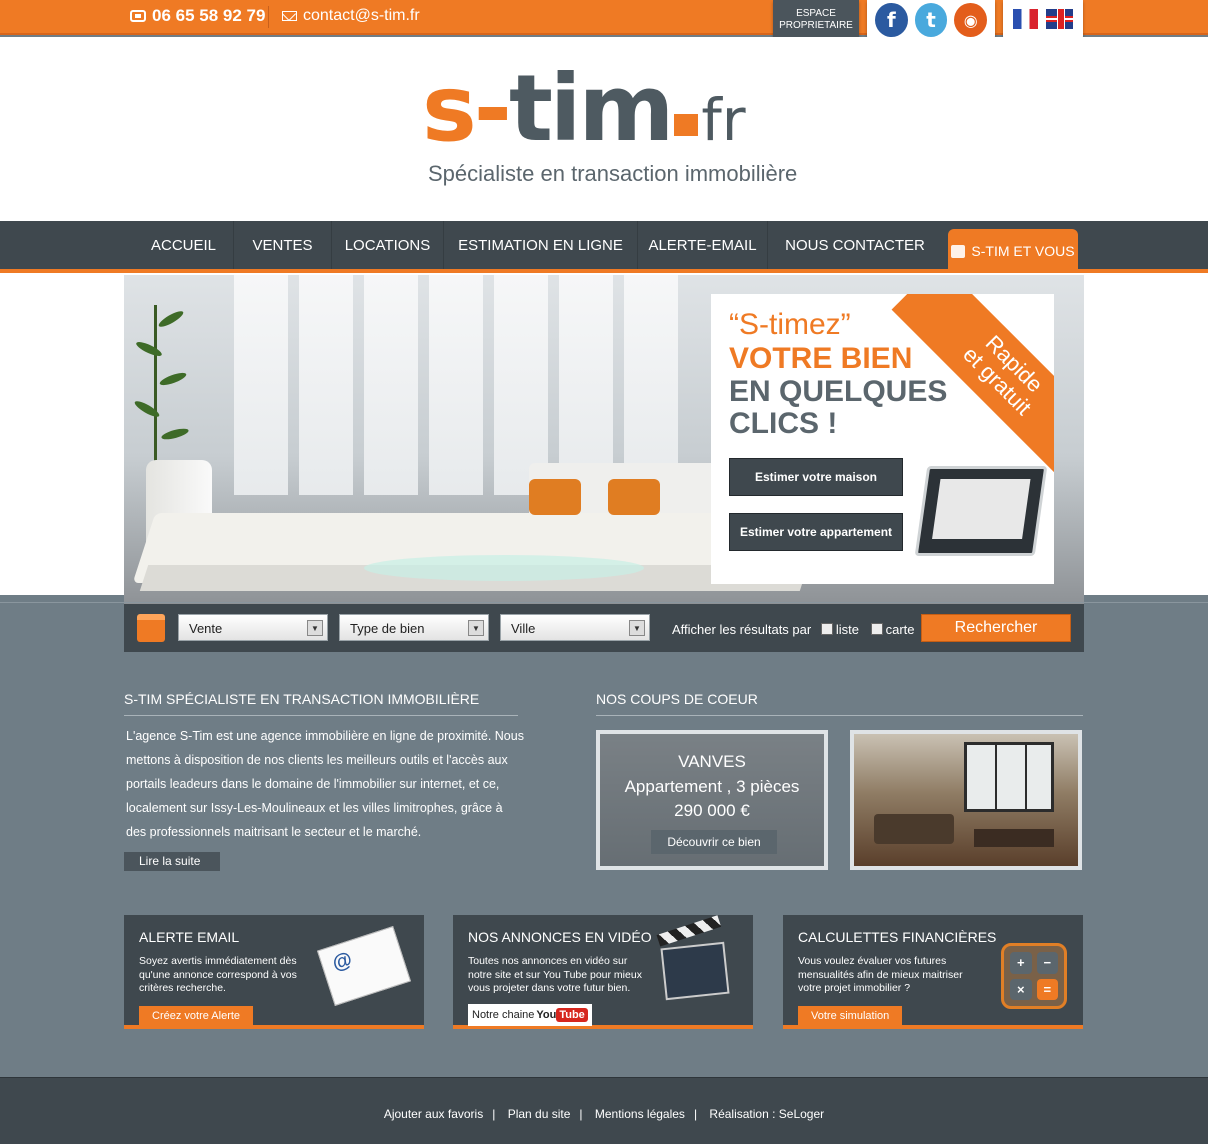 The width and height of the screenshot is (1208, 1144). Describe the element at coordinates (253, 627) in the screenshot. I see `transaction-select: Vente ▼` at that location.